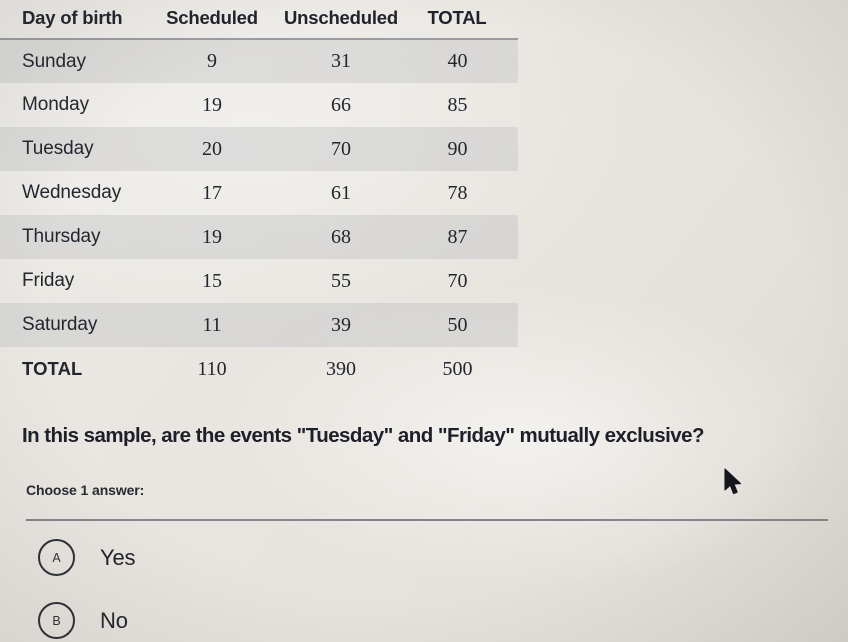  I want to click on table-row: Wednesday 17 61 78, so click(259, 193).